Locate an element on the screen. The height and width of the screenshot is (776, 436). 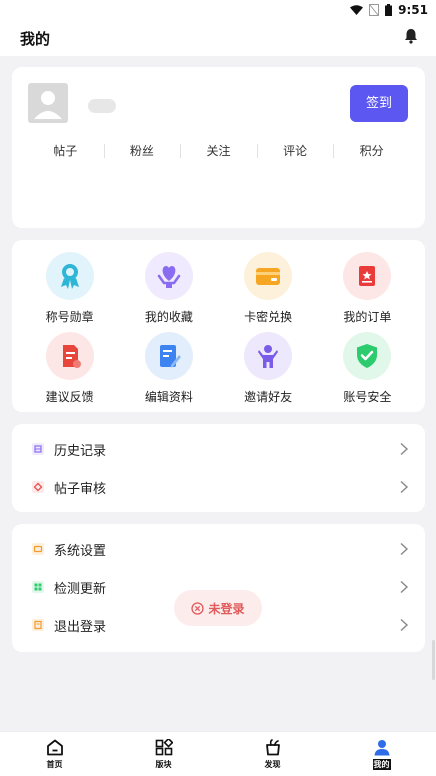
scrollbar is located at coordinates (433, 660).